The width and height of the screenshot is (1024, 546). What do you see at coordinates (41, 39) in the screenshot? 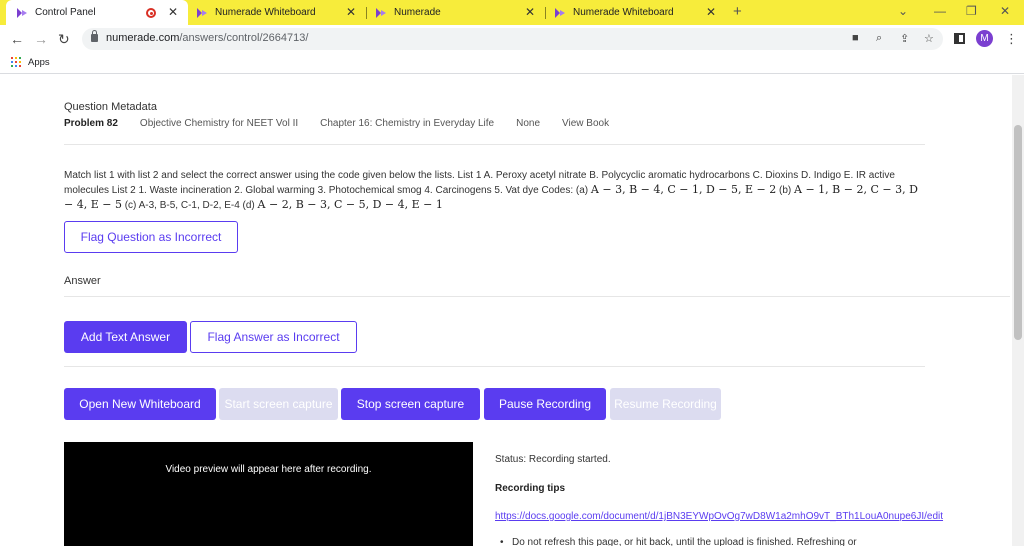
I see `forward-arrow-icon: →` at bounding box center [41, 39].